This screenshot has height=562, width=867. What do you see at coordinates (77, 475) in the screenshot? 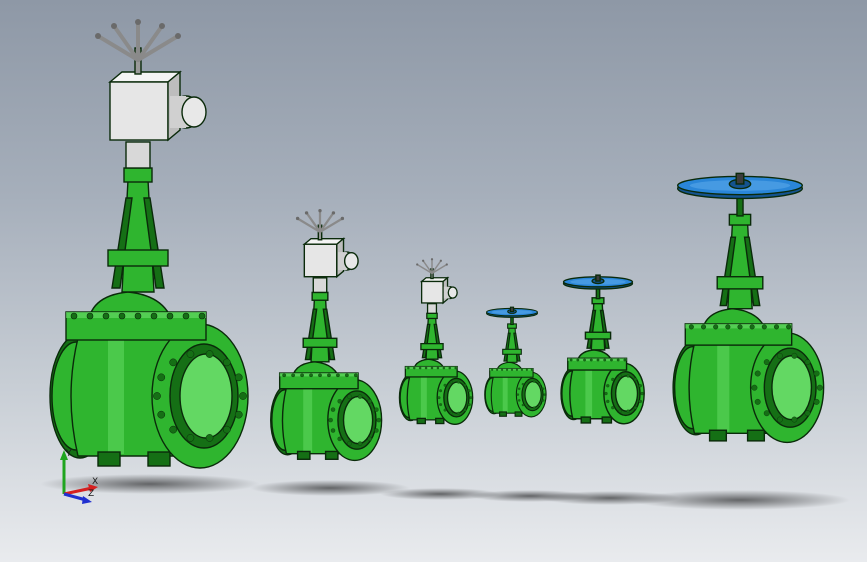
I see `axis-triad: Y X Z` at bounding box center [77, 475].